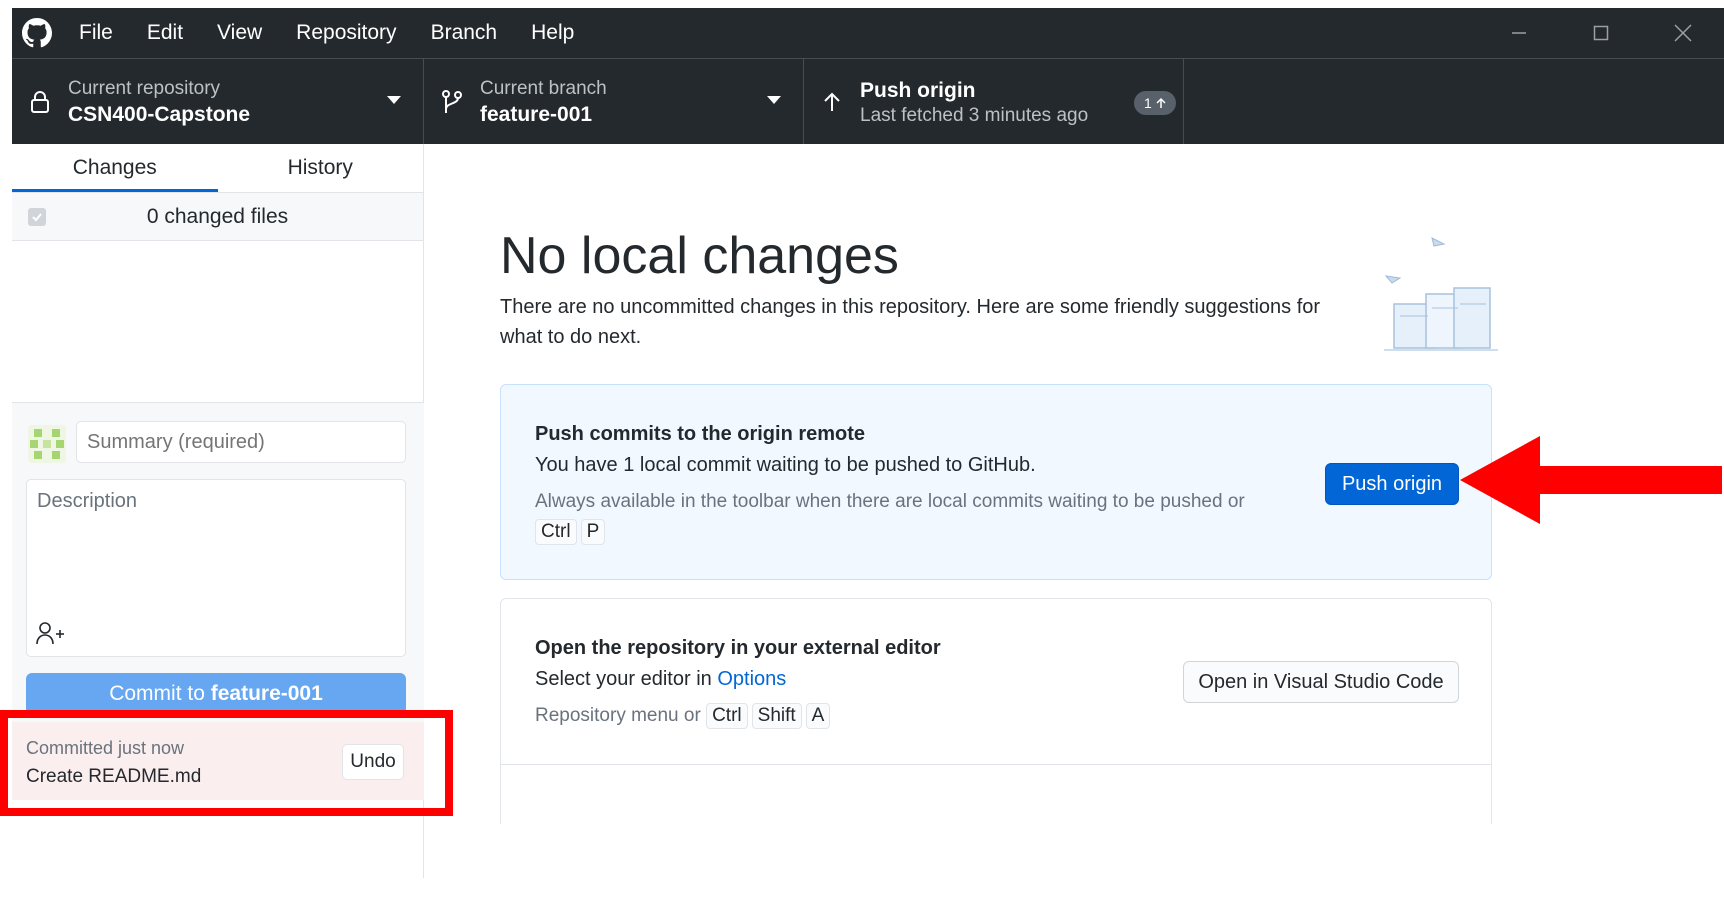 The height and width of the screenshot is (897, 1724). What do you see at coordinates (159, 114) in the screenshot?
I see `current-repository-value: CSN400-Capstone` at bounding box center [159, 114].